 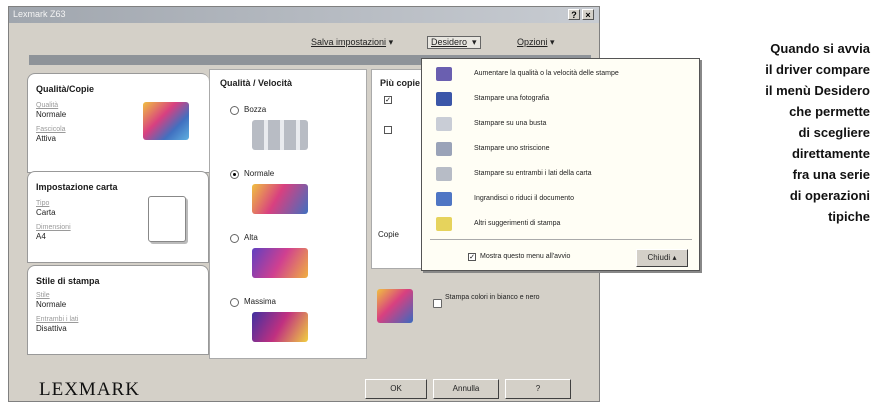 What do you see at coordinates (251, 237) in the screenshot?
I see `radio-high-label: Alta` at bounding box center [251, 237].